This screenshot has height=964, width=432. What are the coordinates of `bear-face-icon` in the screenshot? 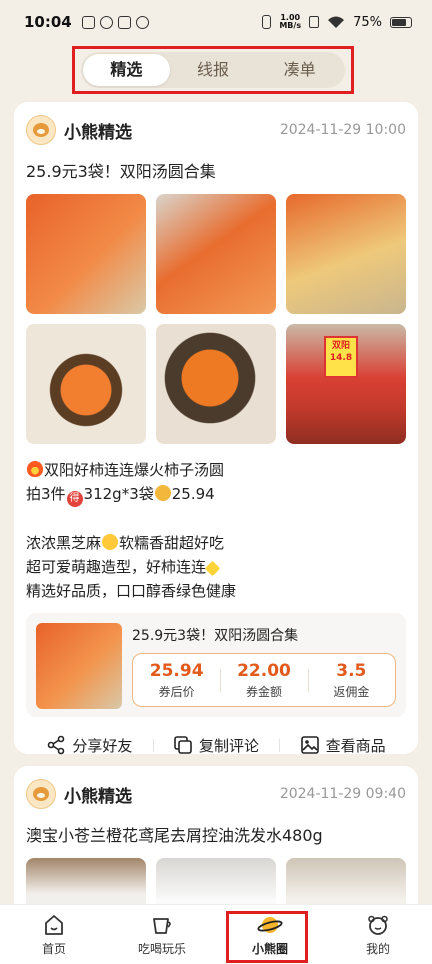 It's located at (378, 925).